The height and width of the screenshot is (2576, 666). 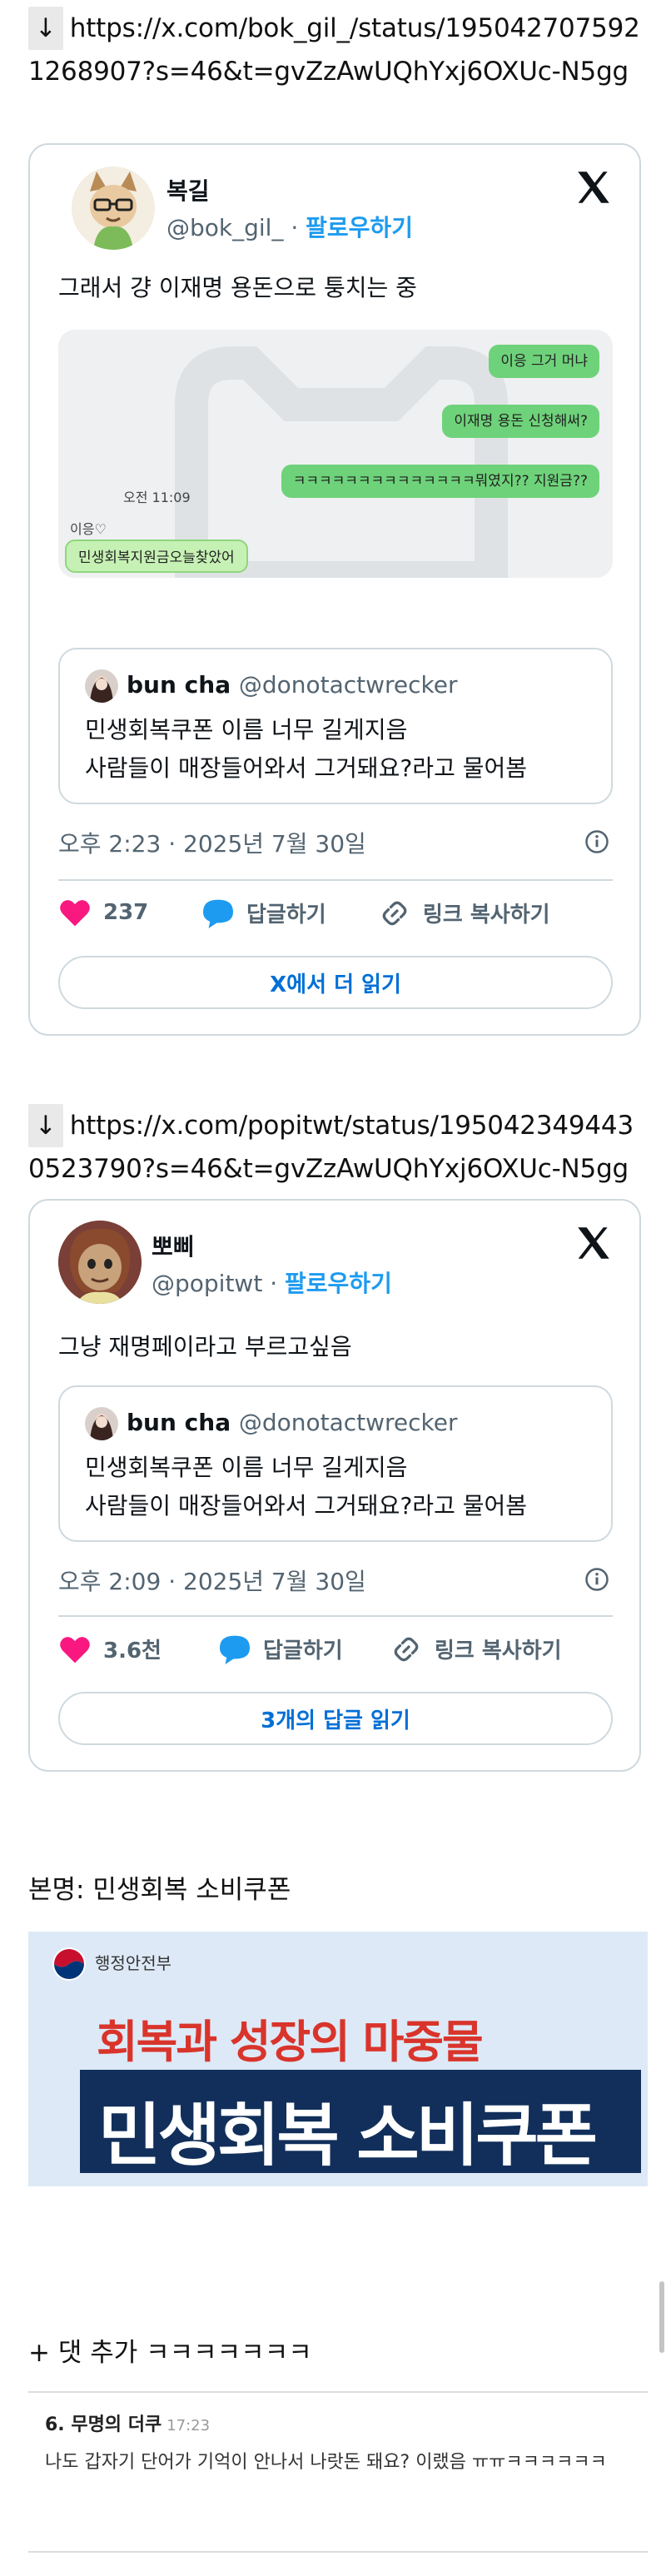 I want to click on tweet1-copy-link-label: 링크 복사하기, so click(x=486, y=915).